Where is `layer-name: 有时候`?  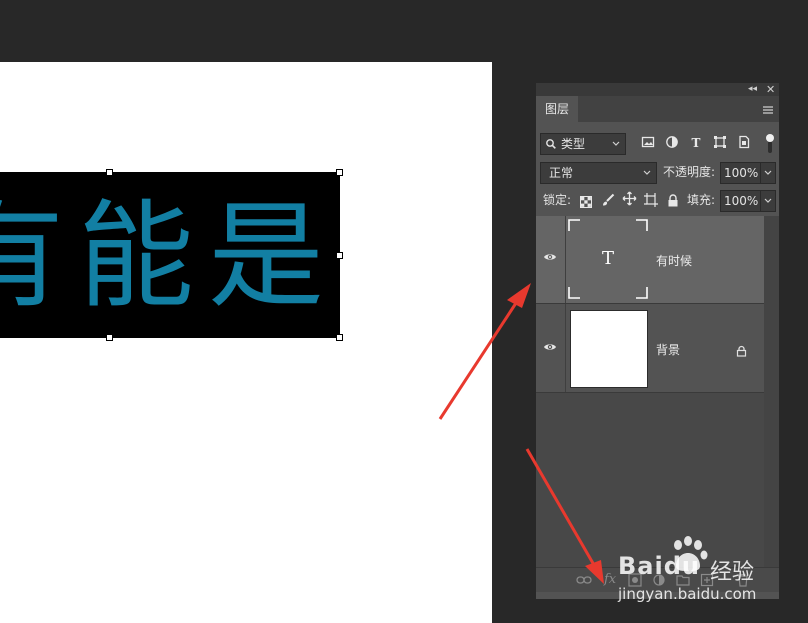
layer-name: 有时候 is located at coordinates (674, 260).